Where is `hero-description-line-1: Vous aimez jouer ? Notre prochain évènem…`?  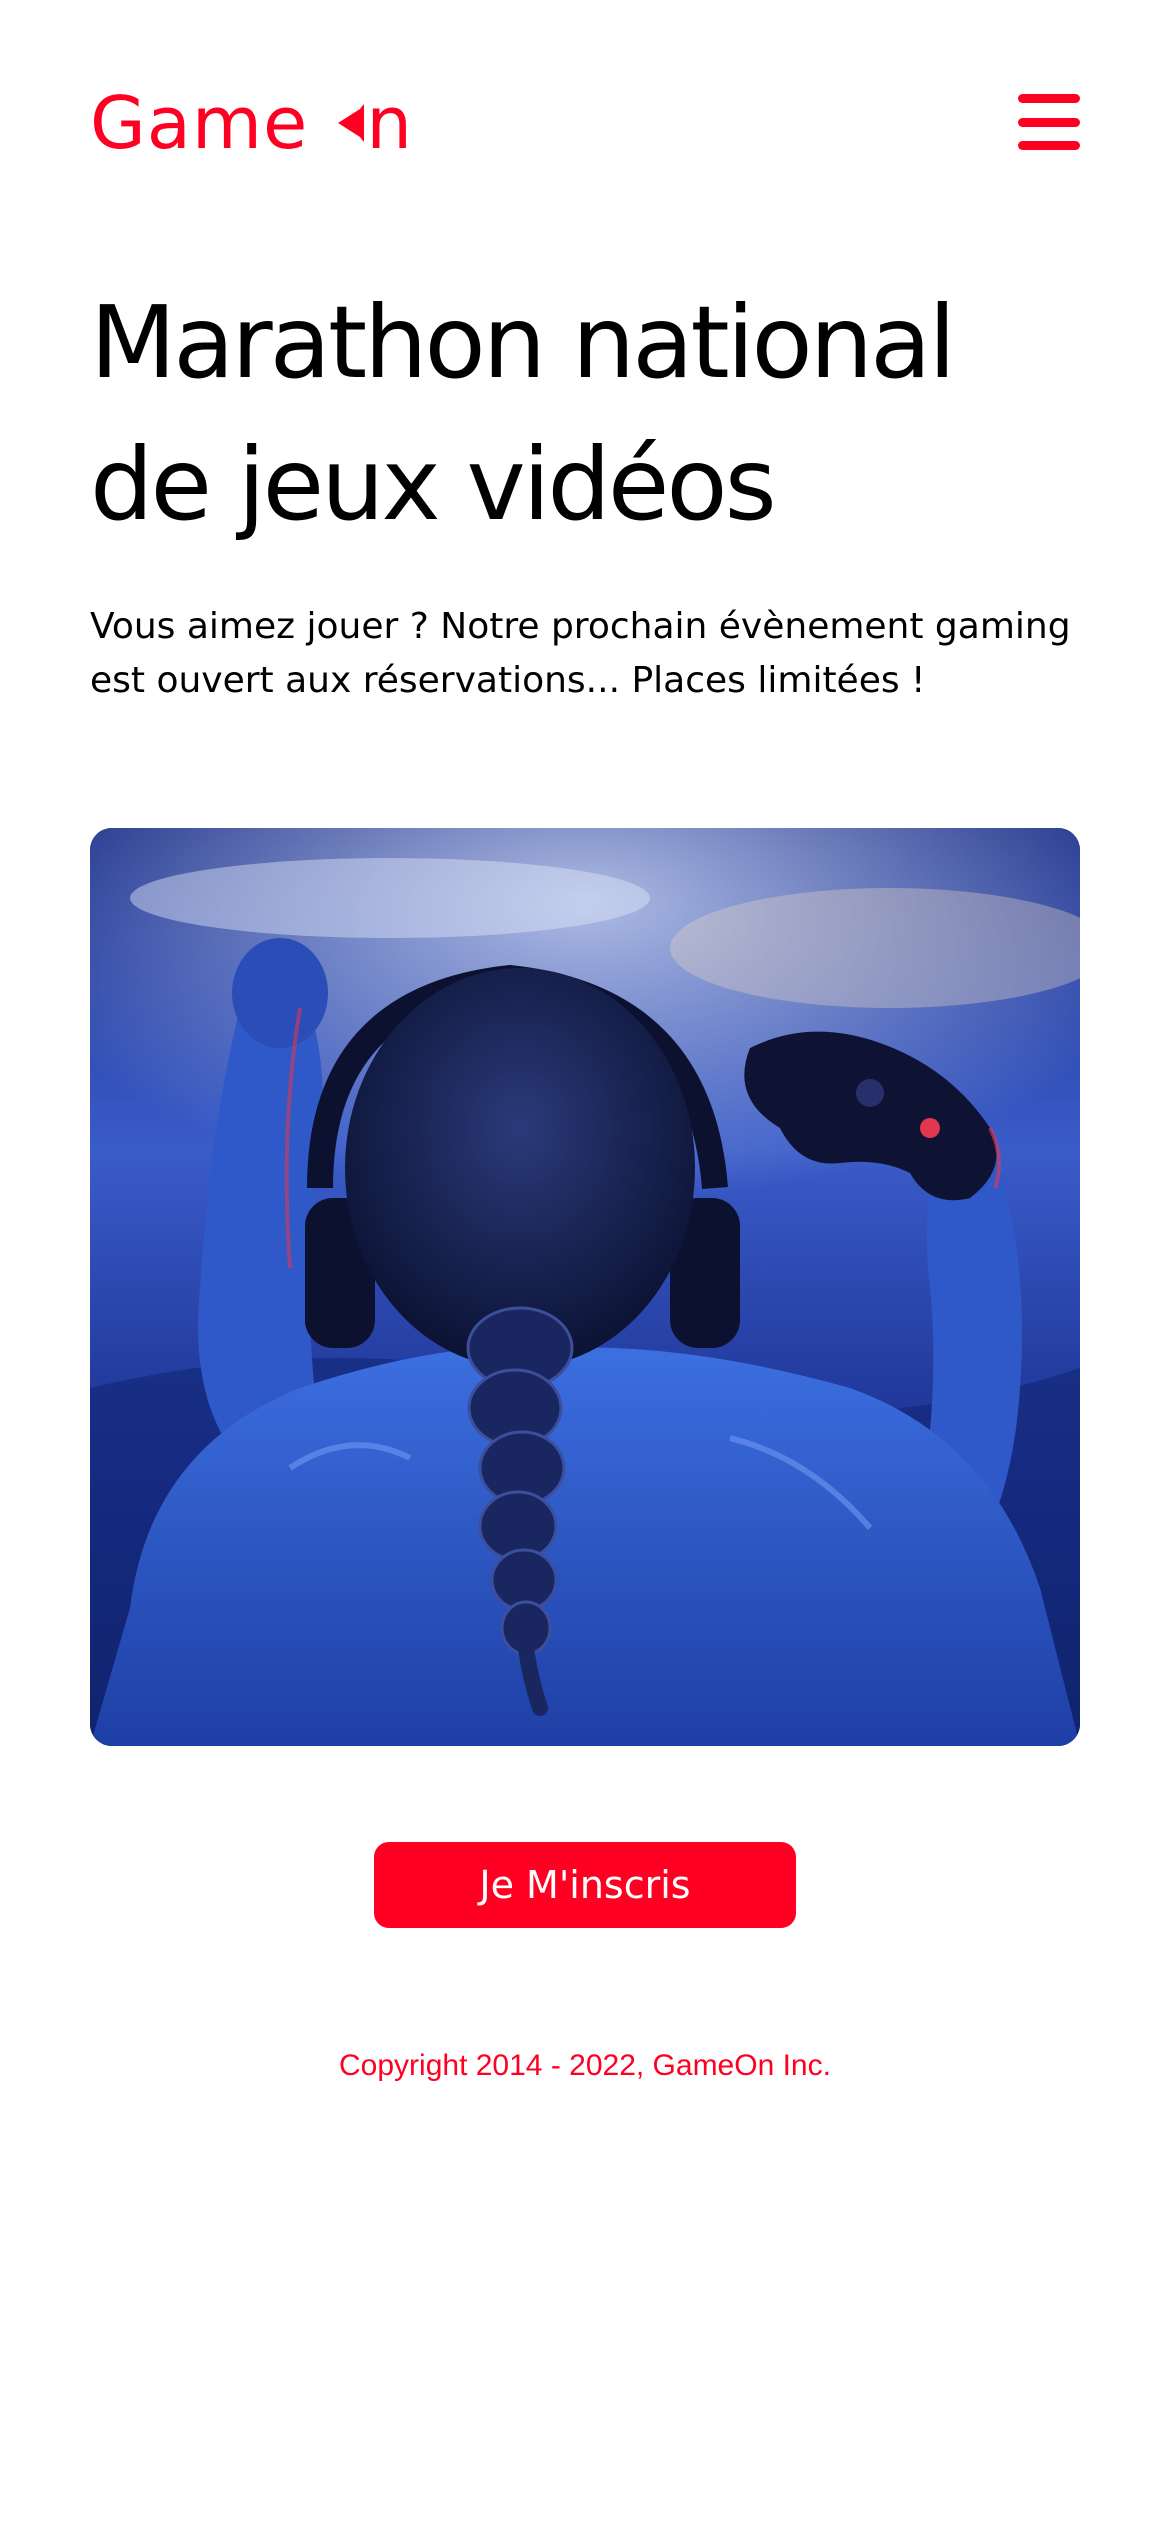 hero-description-line-1: Vous aimez jouer ? Notre prochain évènem… is located at coordinates (580, 626).